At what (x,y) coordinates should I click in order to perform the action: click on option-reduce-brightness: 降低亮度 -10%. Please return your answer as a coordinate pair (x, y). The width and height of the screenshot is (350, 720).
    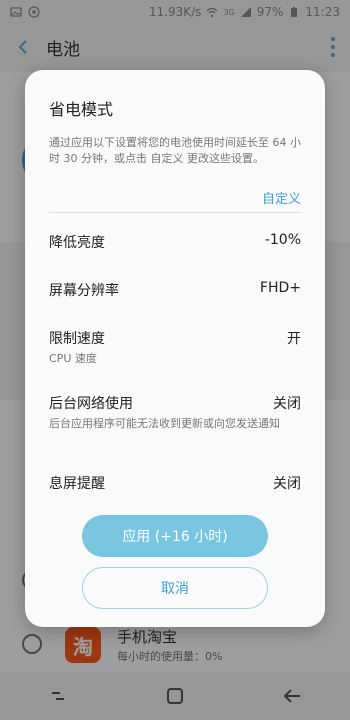
    Looking at the image, I should click on (175, 242).